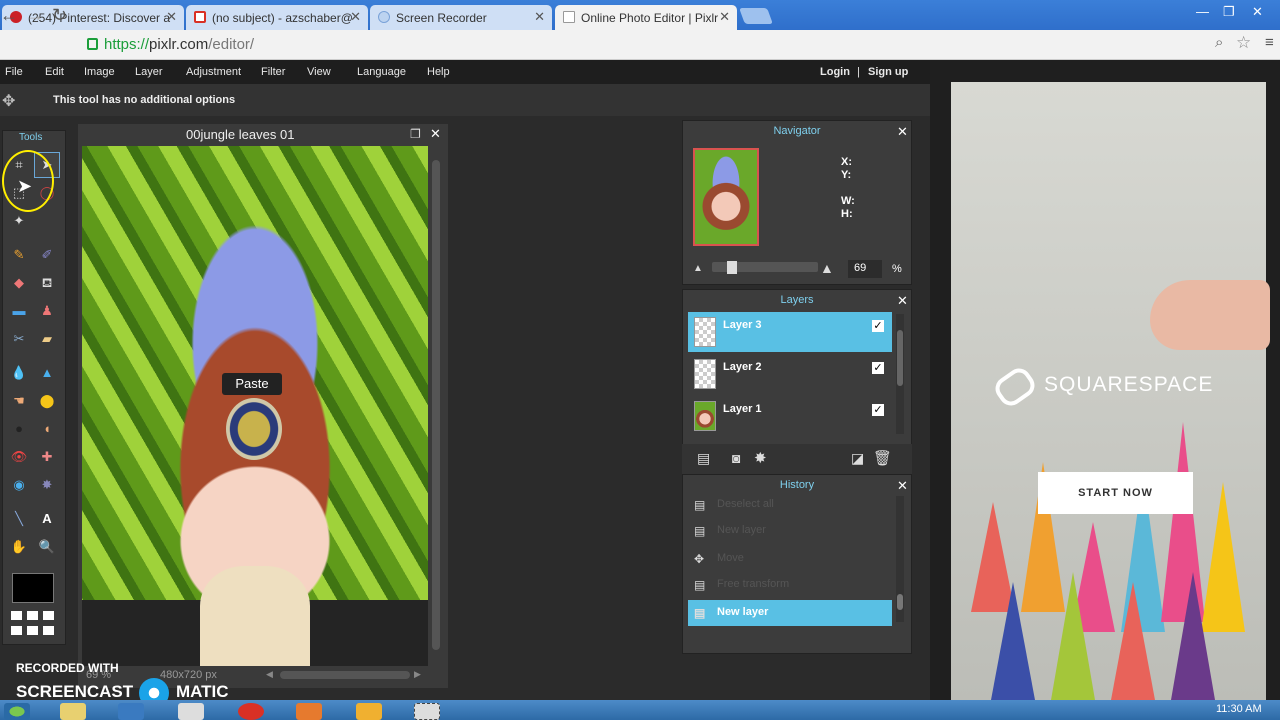 The width and height of the screenshot is (1280, 720). I want to click on pencil-tool-icon: ✎, so click(19, 255).